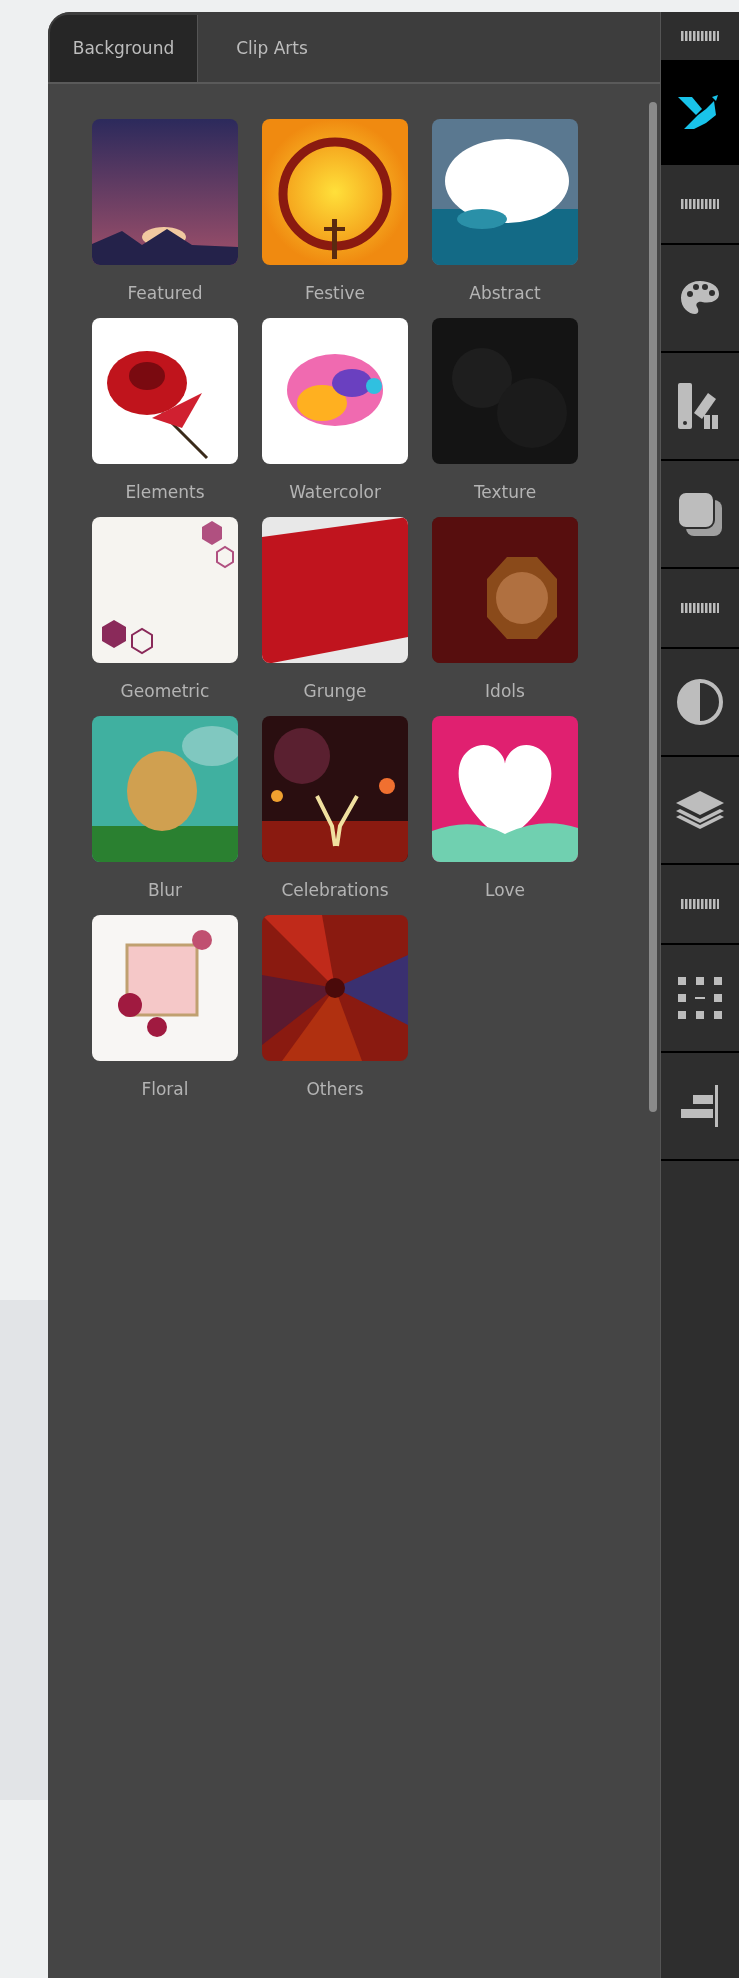  Describe the element at coordinates (335, 1089) in the screenshot. I see `category-label: Others` at that location.